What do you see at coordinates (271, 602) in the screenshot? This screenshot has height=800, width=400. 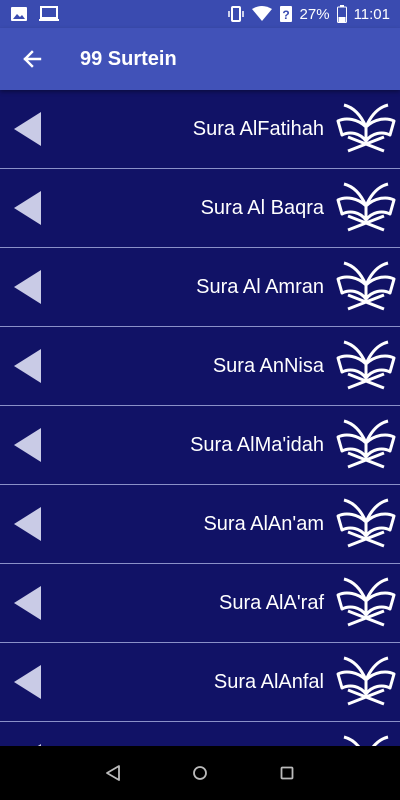 I see `sura-label: Sura AlA'raf` at bounding box center [271, 602].